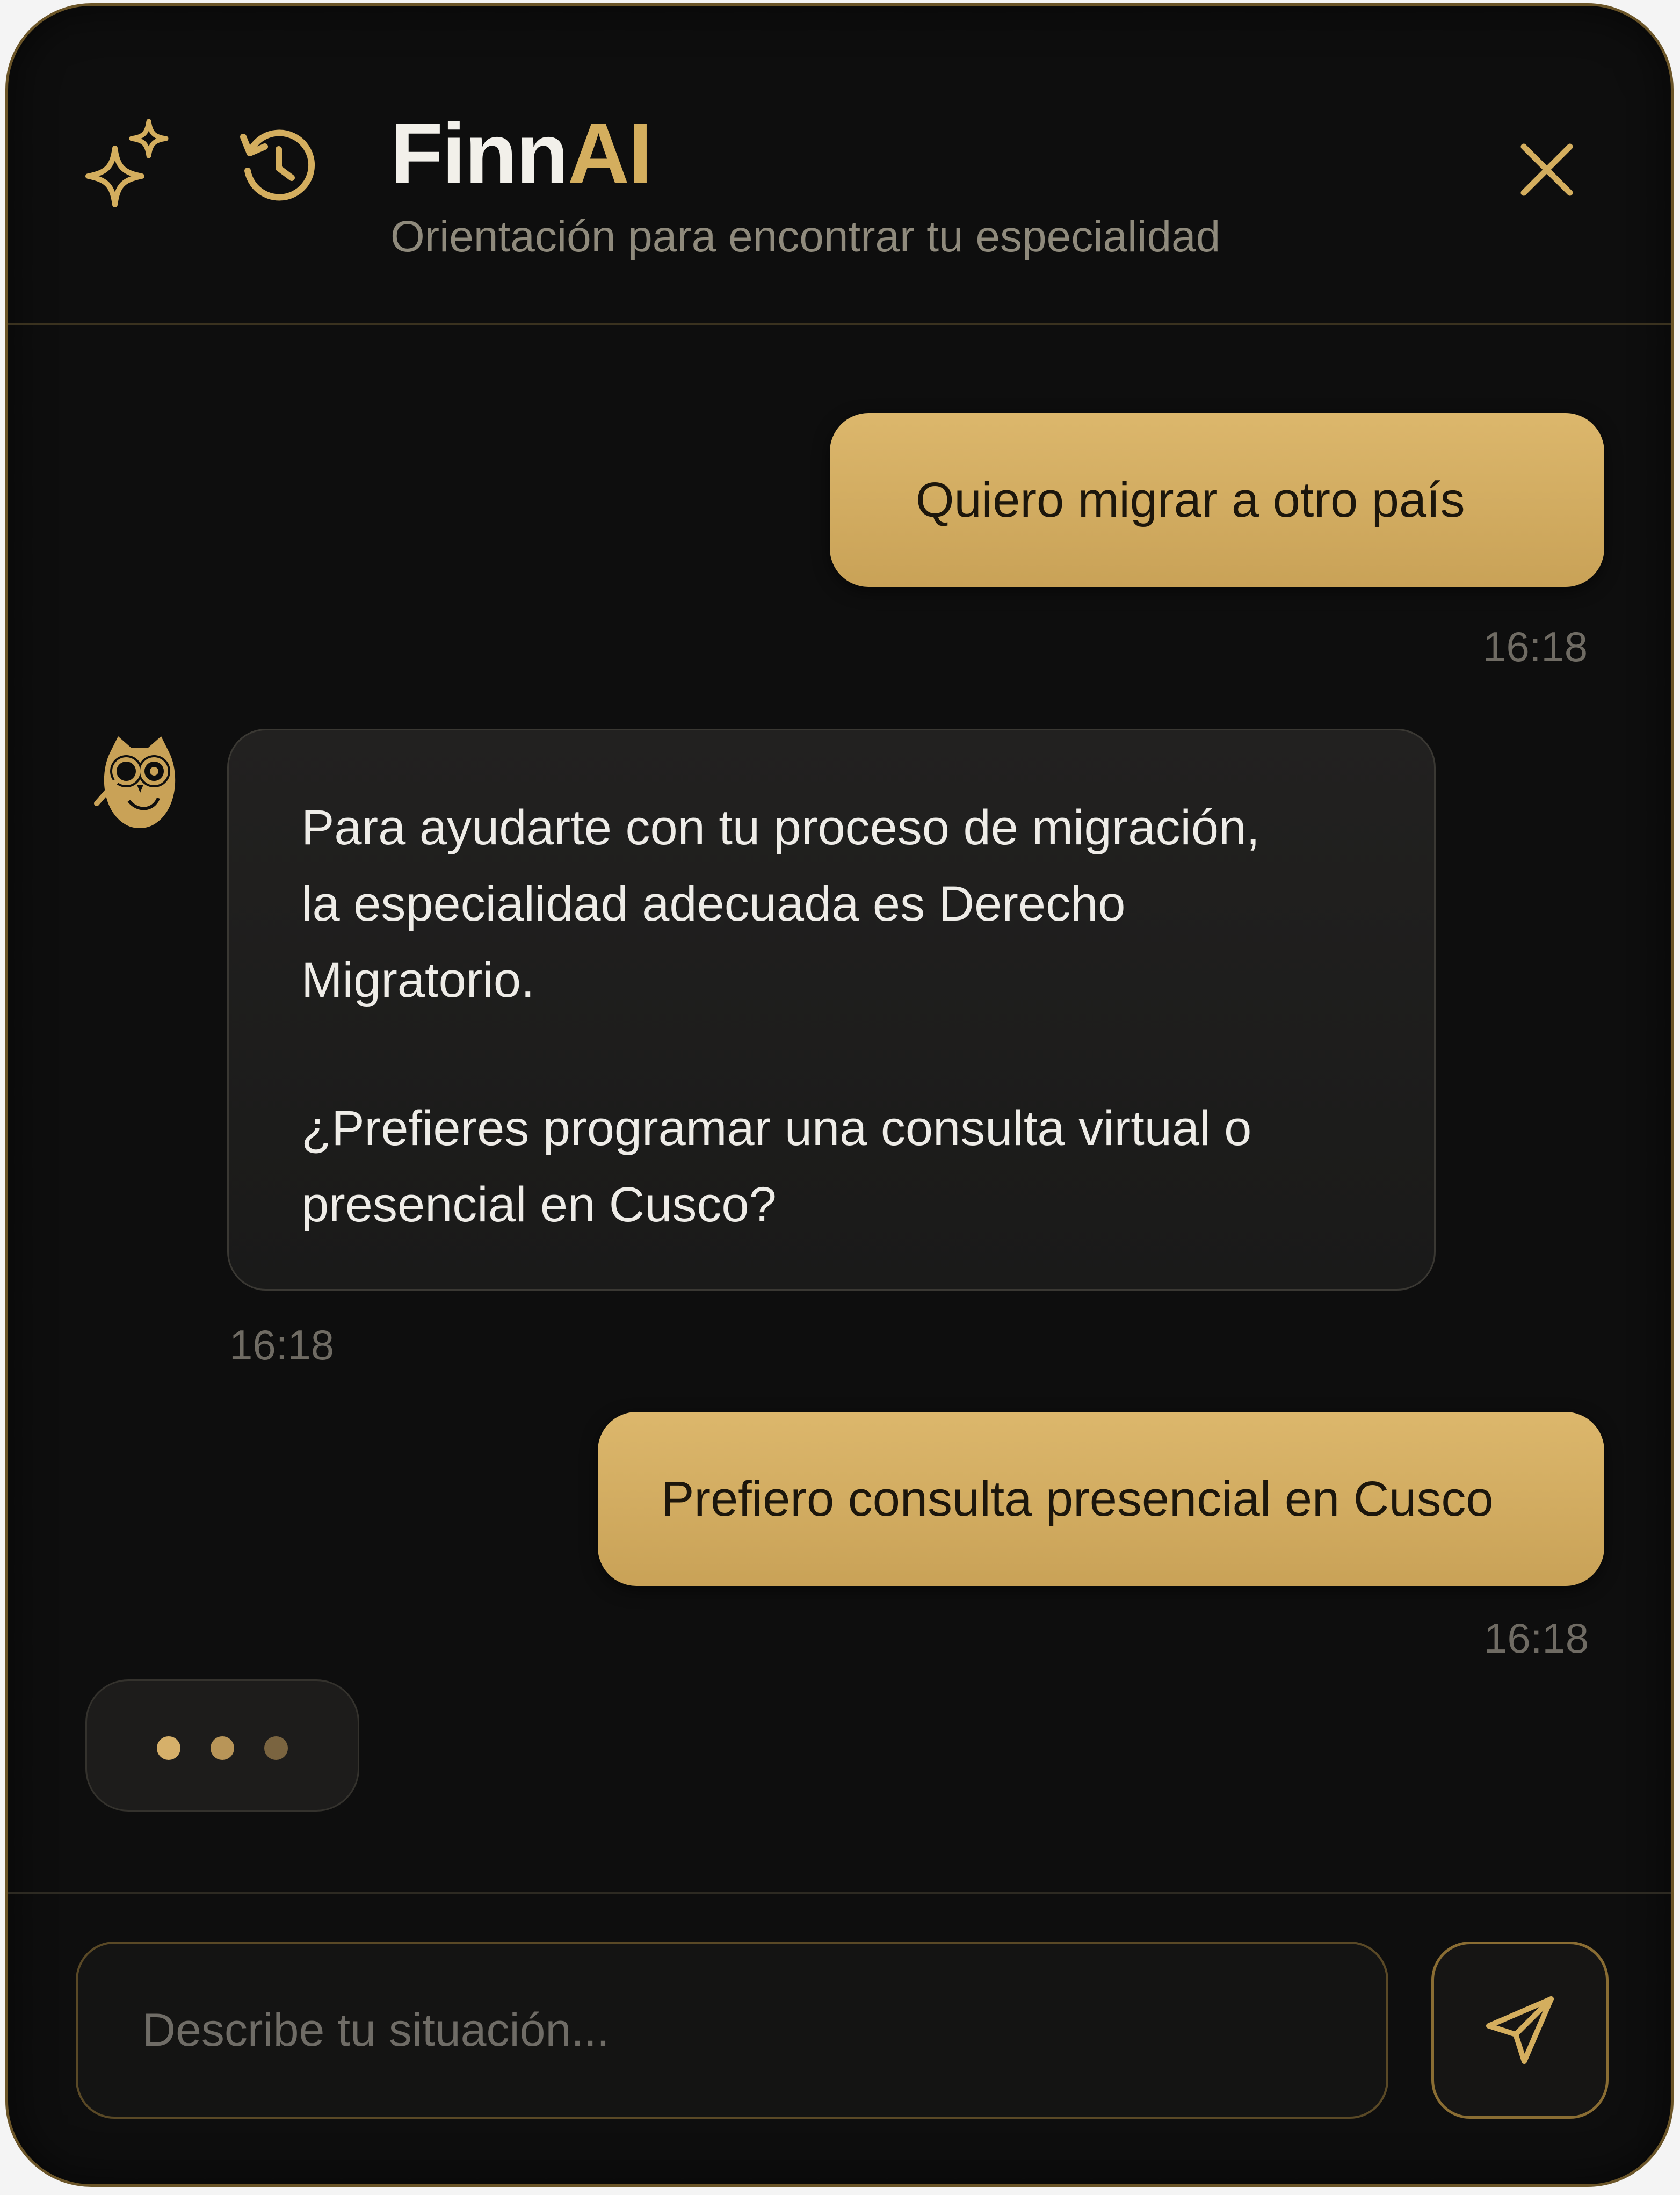 The height and width of the screenshot is (2195, 1680). What do you see at coordinates (1546, 169) in the screenshot?
I see `close-icon` at bounding box center [1546, 169].